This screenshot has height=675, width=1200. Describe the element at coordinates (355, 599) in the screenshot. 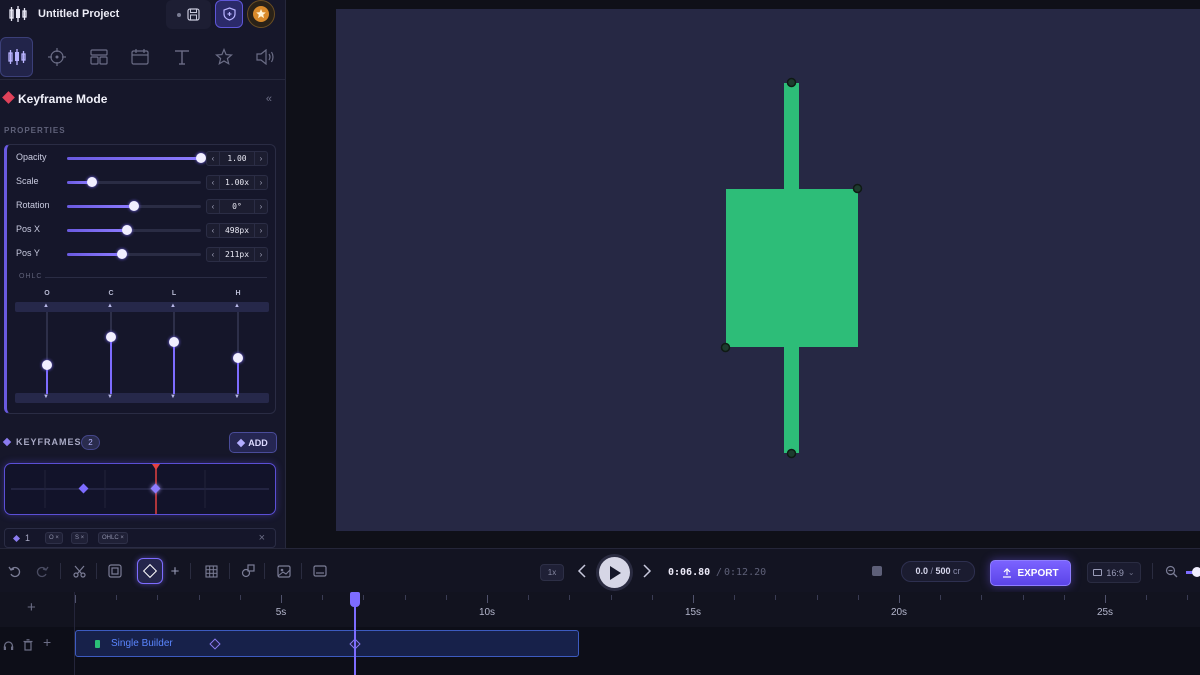

I see `playhead-handle` at that location.